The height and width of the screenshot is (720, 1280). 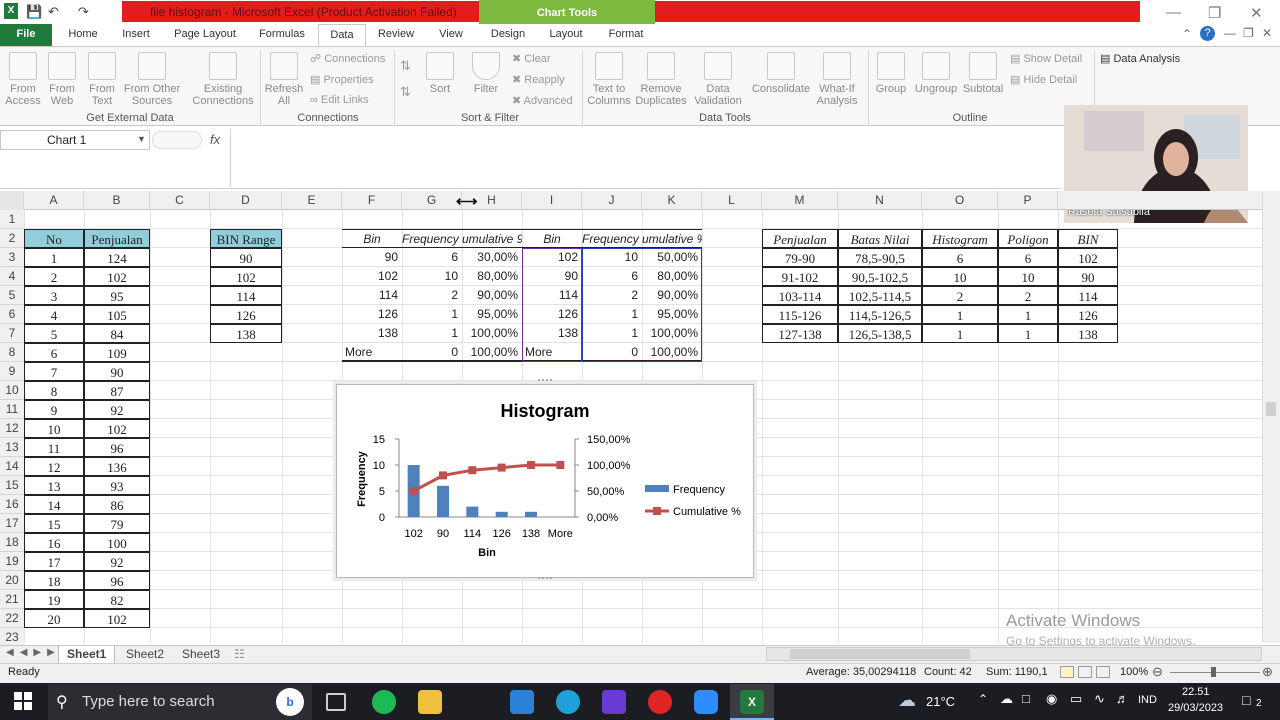 I want to click on summary-cell: 78,5-90,5, so click(x=880, y=257).